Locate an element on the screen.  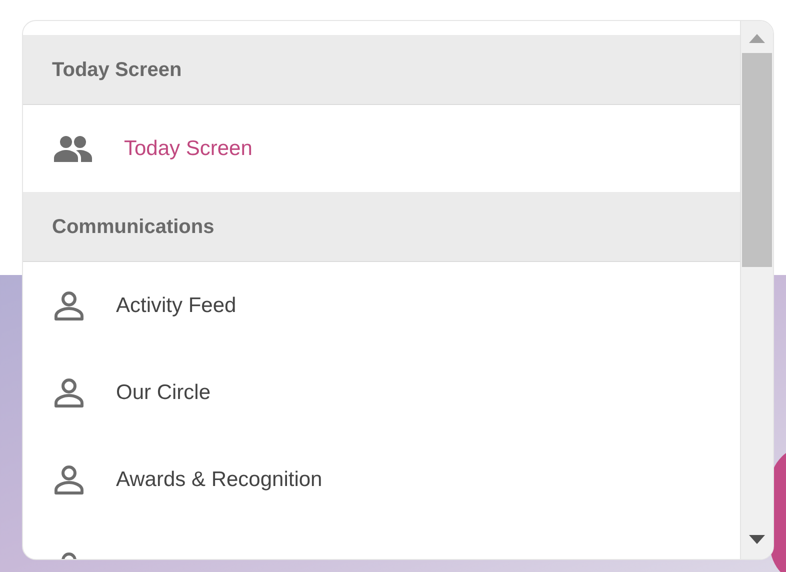
group-header: Communications is located at coordinates (381, 227).